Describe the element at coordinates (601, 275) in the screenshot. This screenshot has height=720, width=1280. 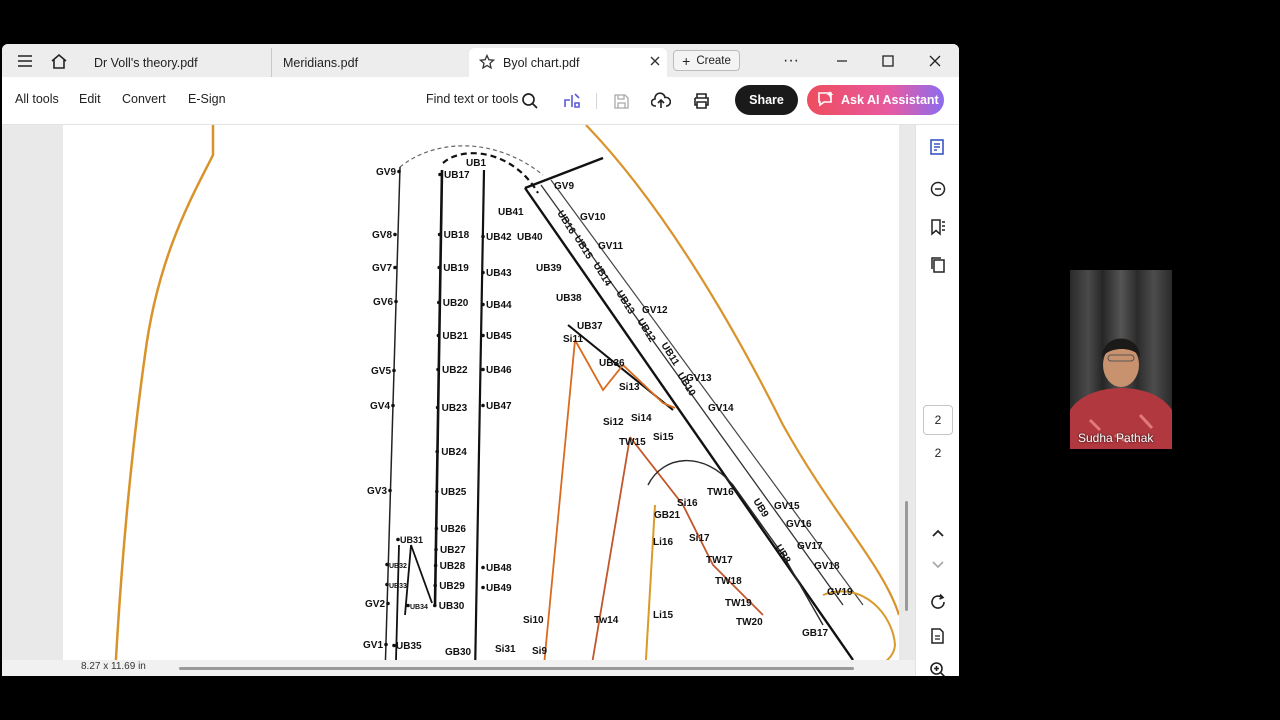
I see `chart-label-diag_ub-2: UB14` at that location.